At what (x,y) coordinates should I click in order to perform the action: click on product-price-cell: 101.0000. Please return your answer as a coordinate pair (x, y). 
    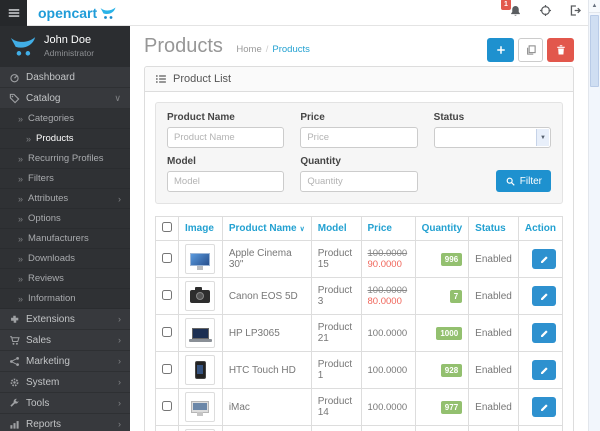
    Looking at the image, I should click on (388, 428).